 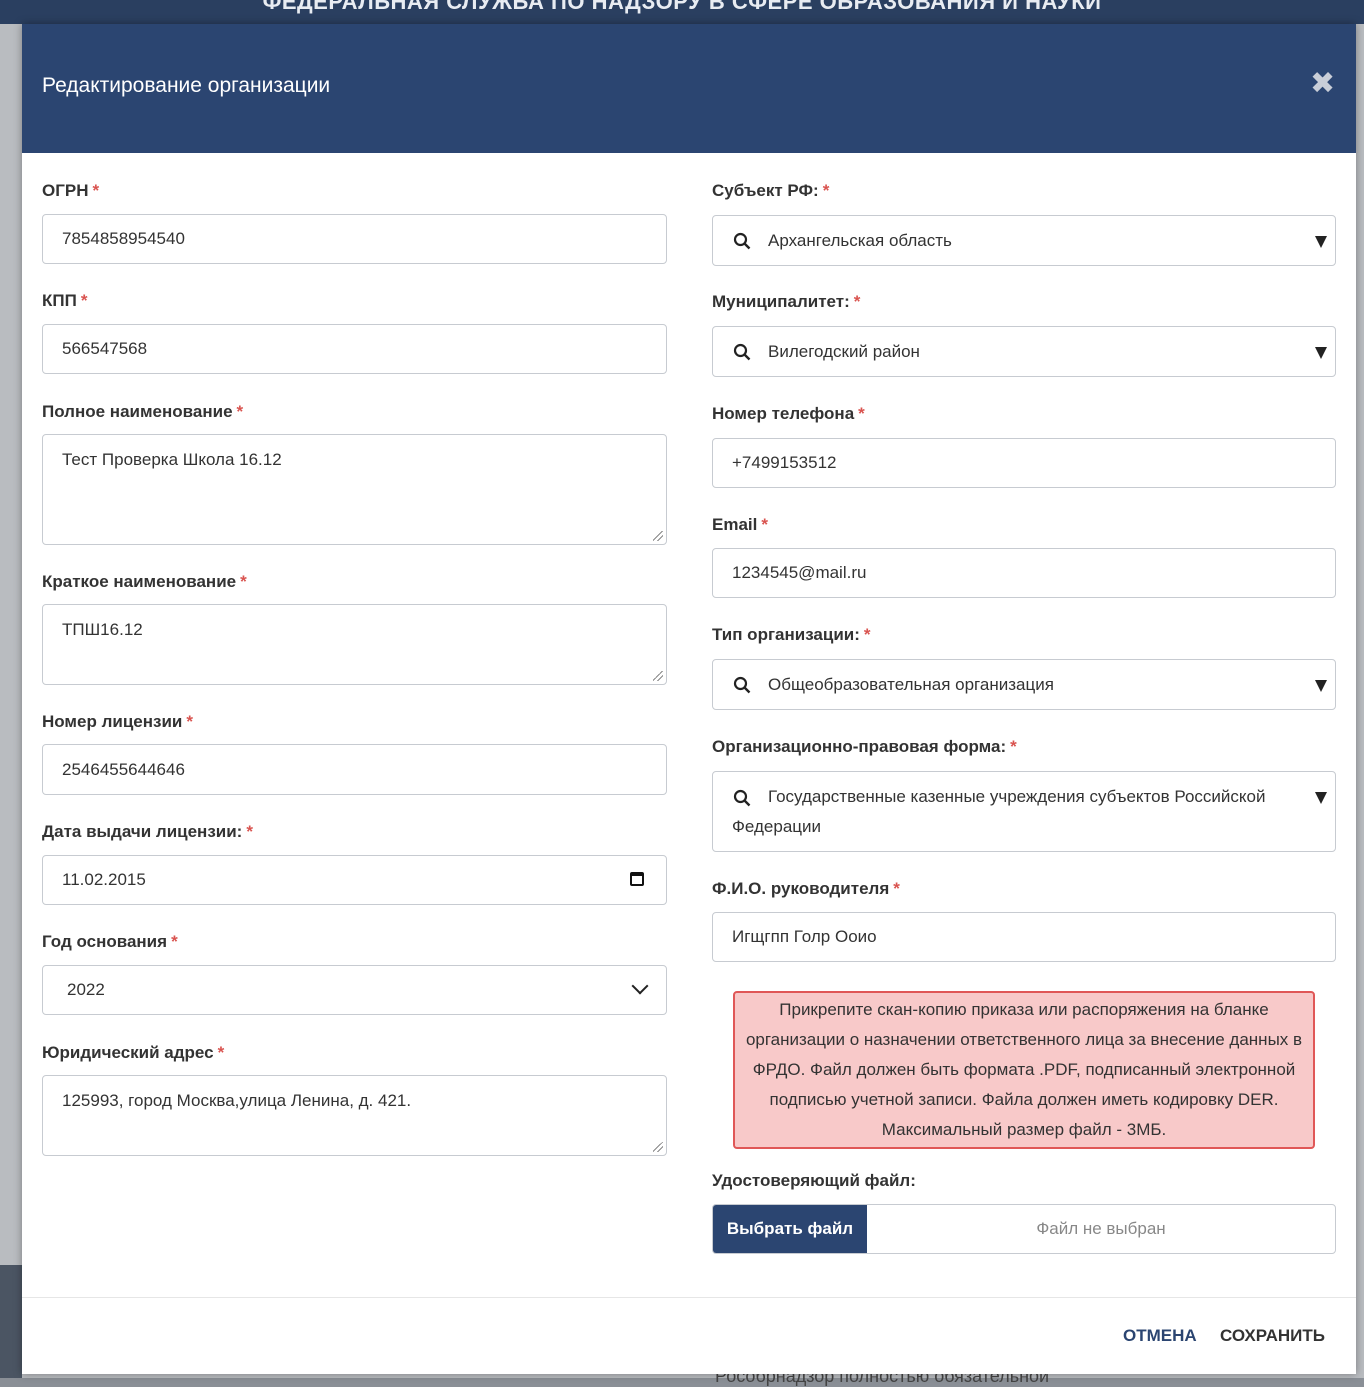 I want to click on founding-year-select: 2022, so click(x=354, y=990).